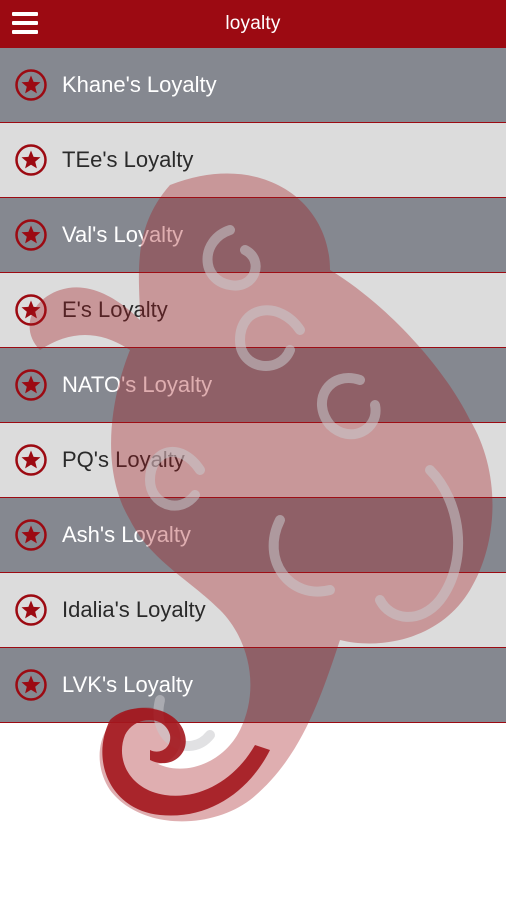  What do you see at coordinates (126, 534) in the screenshot?
I see `list-item-label: Ash's Loyalty` at bounding box center [126, 534].